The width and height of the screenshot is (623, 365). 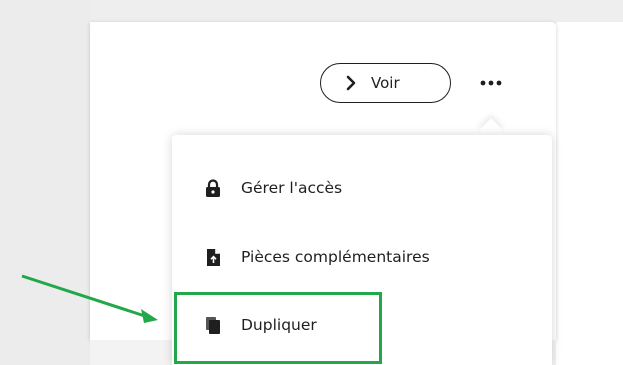 I want to click on more-horizontal-icon, so click(x=491, y=83).